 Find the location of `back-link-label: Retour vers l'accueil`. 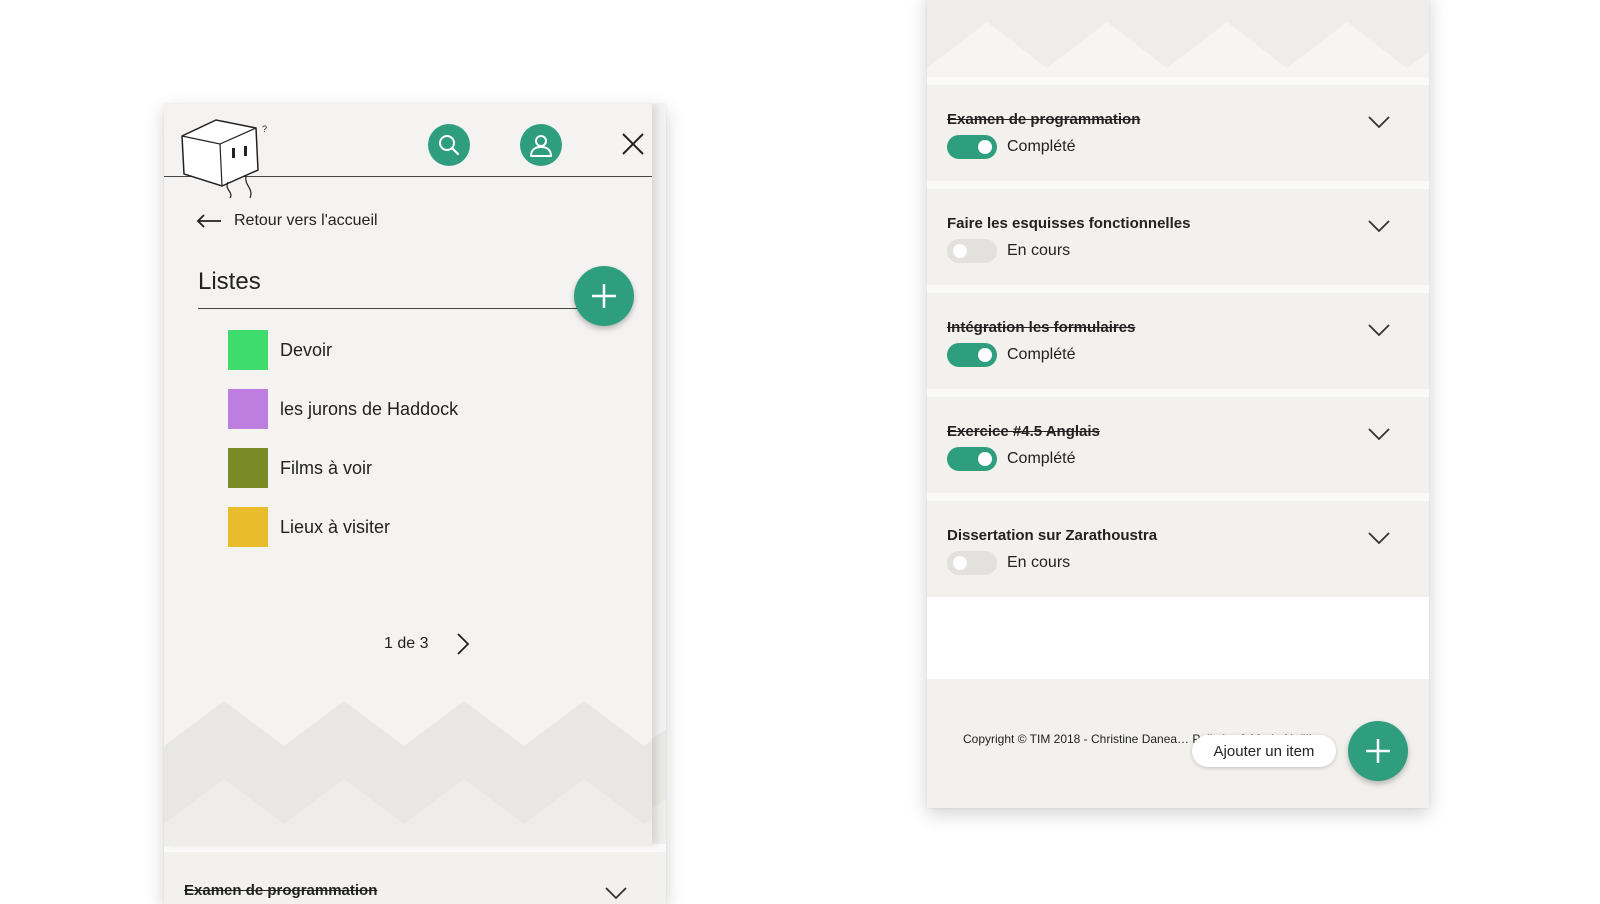

back-link-label: Retour vers l'accueil is located at coordinates (306, 220).